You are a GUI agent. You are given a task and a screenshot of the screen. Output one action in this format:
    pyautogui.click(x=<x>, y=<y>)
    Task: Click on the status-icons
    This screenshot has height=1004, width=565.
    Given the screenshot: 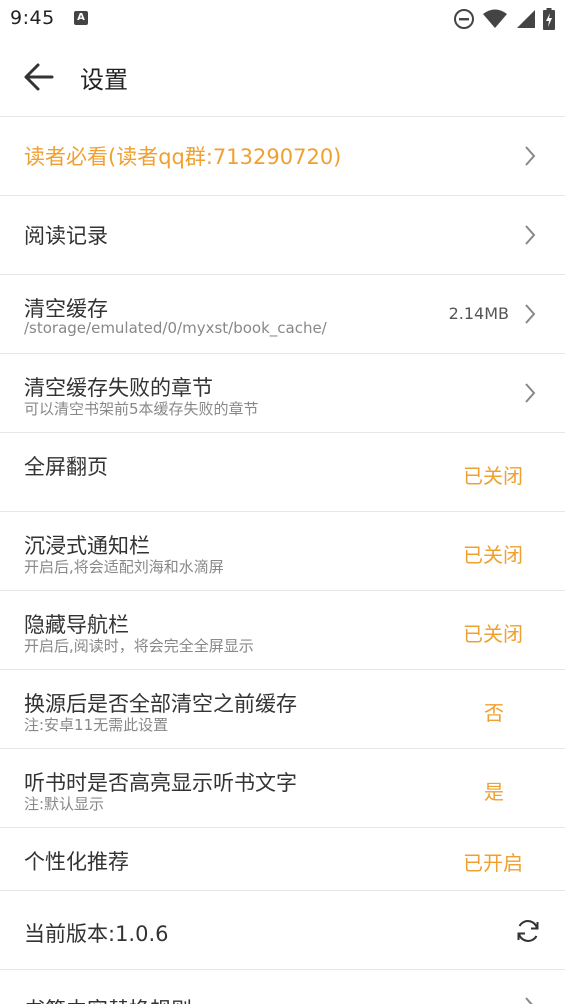 What is the action you would take?
    pyautogui.click(x=504, y=19)
    